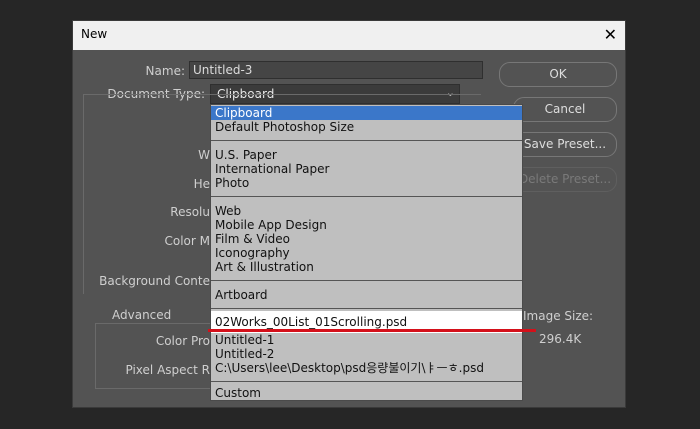 Image resolution: width=700 pixels, height=429 pixels. Describe the element at coordinates (154, 281) in the screenshot. I see `background-contents-label: Background Conte` at that location.